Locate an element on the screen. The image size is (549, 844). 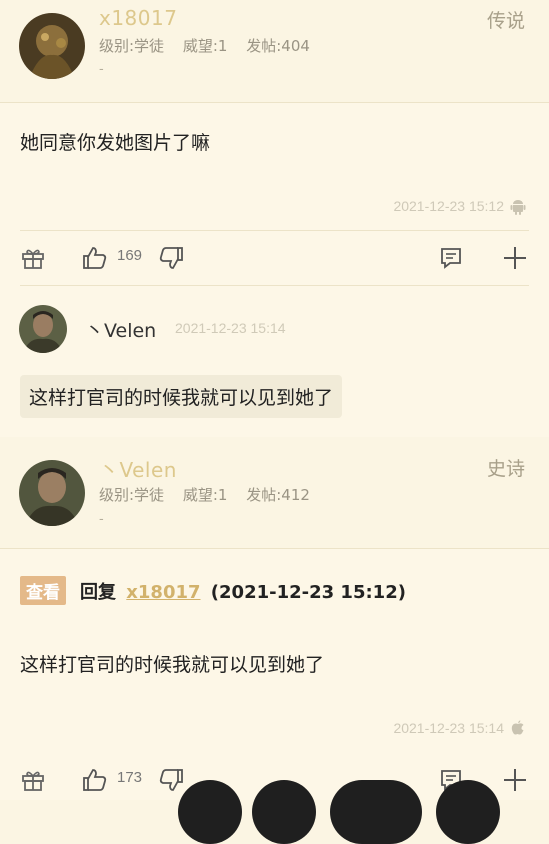
rank-label: 史诗 is located at coordinates (505, 469).